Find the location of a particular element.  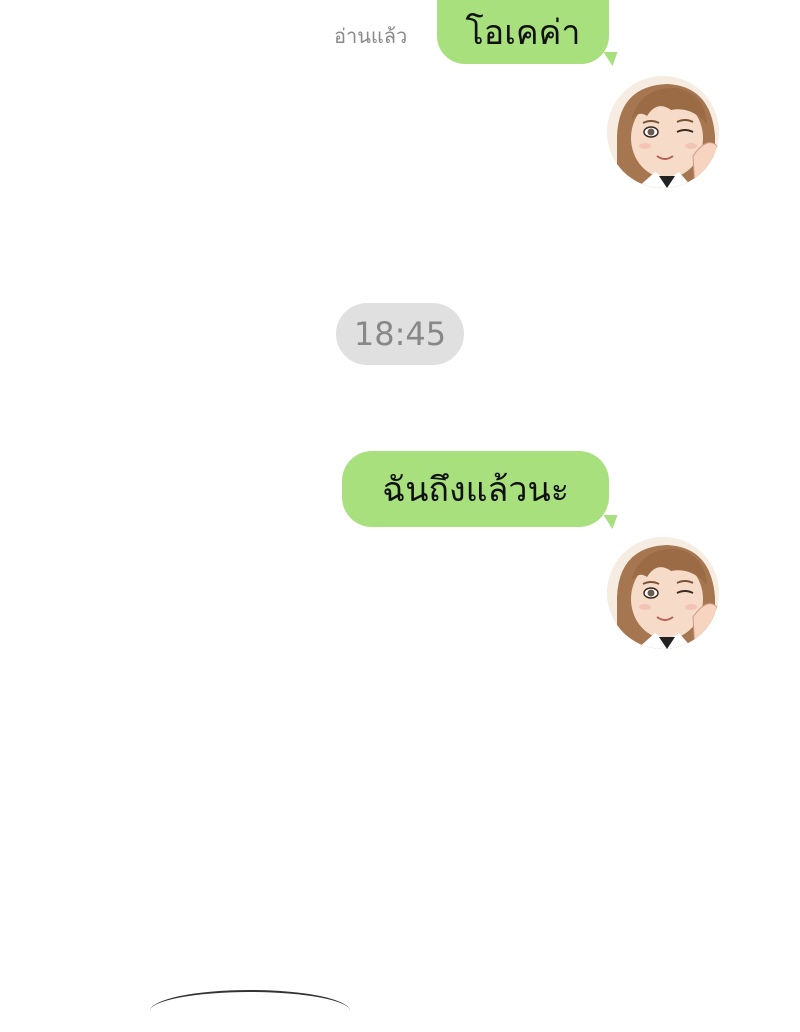

message-text: ฉันถึงแล้วนะ is located at coordinates (475, 490).